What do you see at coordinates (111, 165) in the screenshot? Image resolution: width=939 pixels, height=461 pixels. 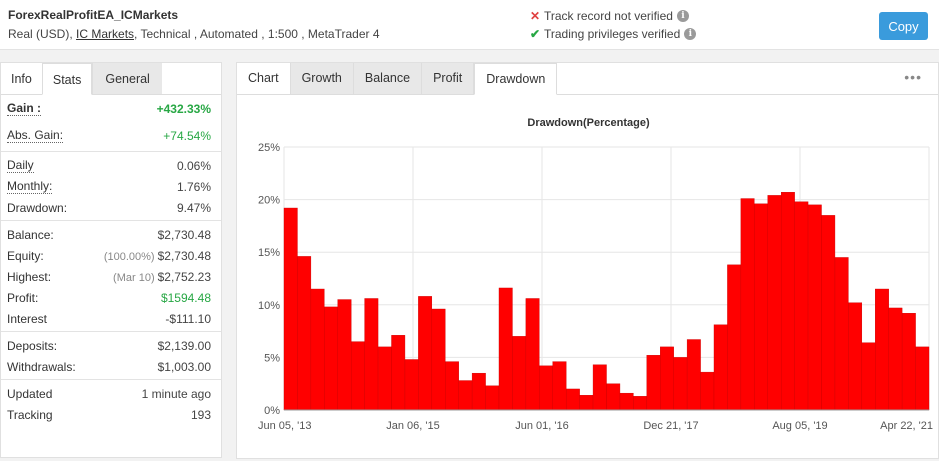 I see `stat-daily: Daily 0.06%` at bounding box center [111, 165].